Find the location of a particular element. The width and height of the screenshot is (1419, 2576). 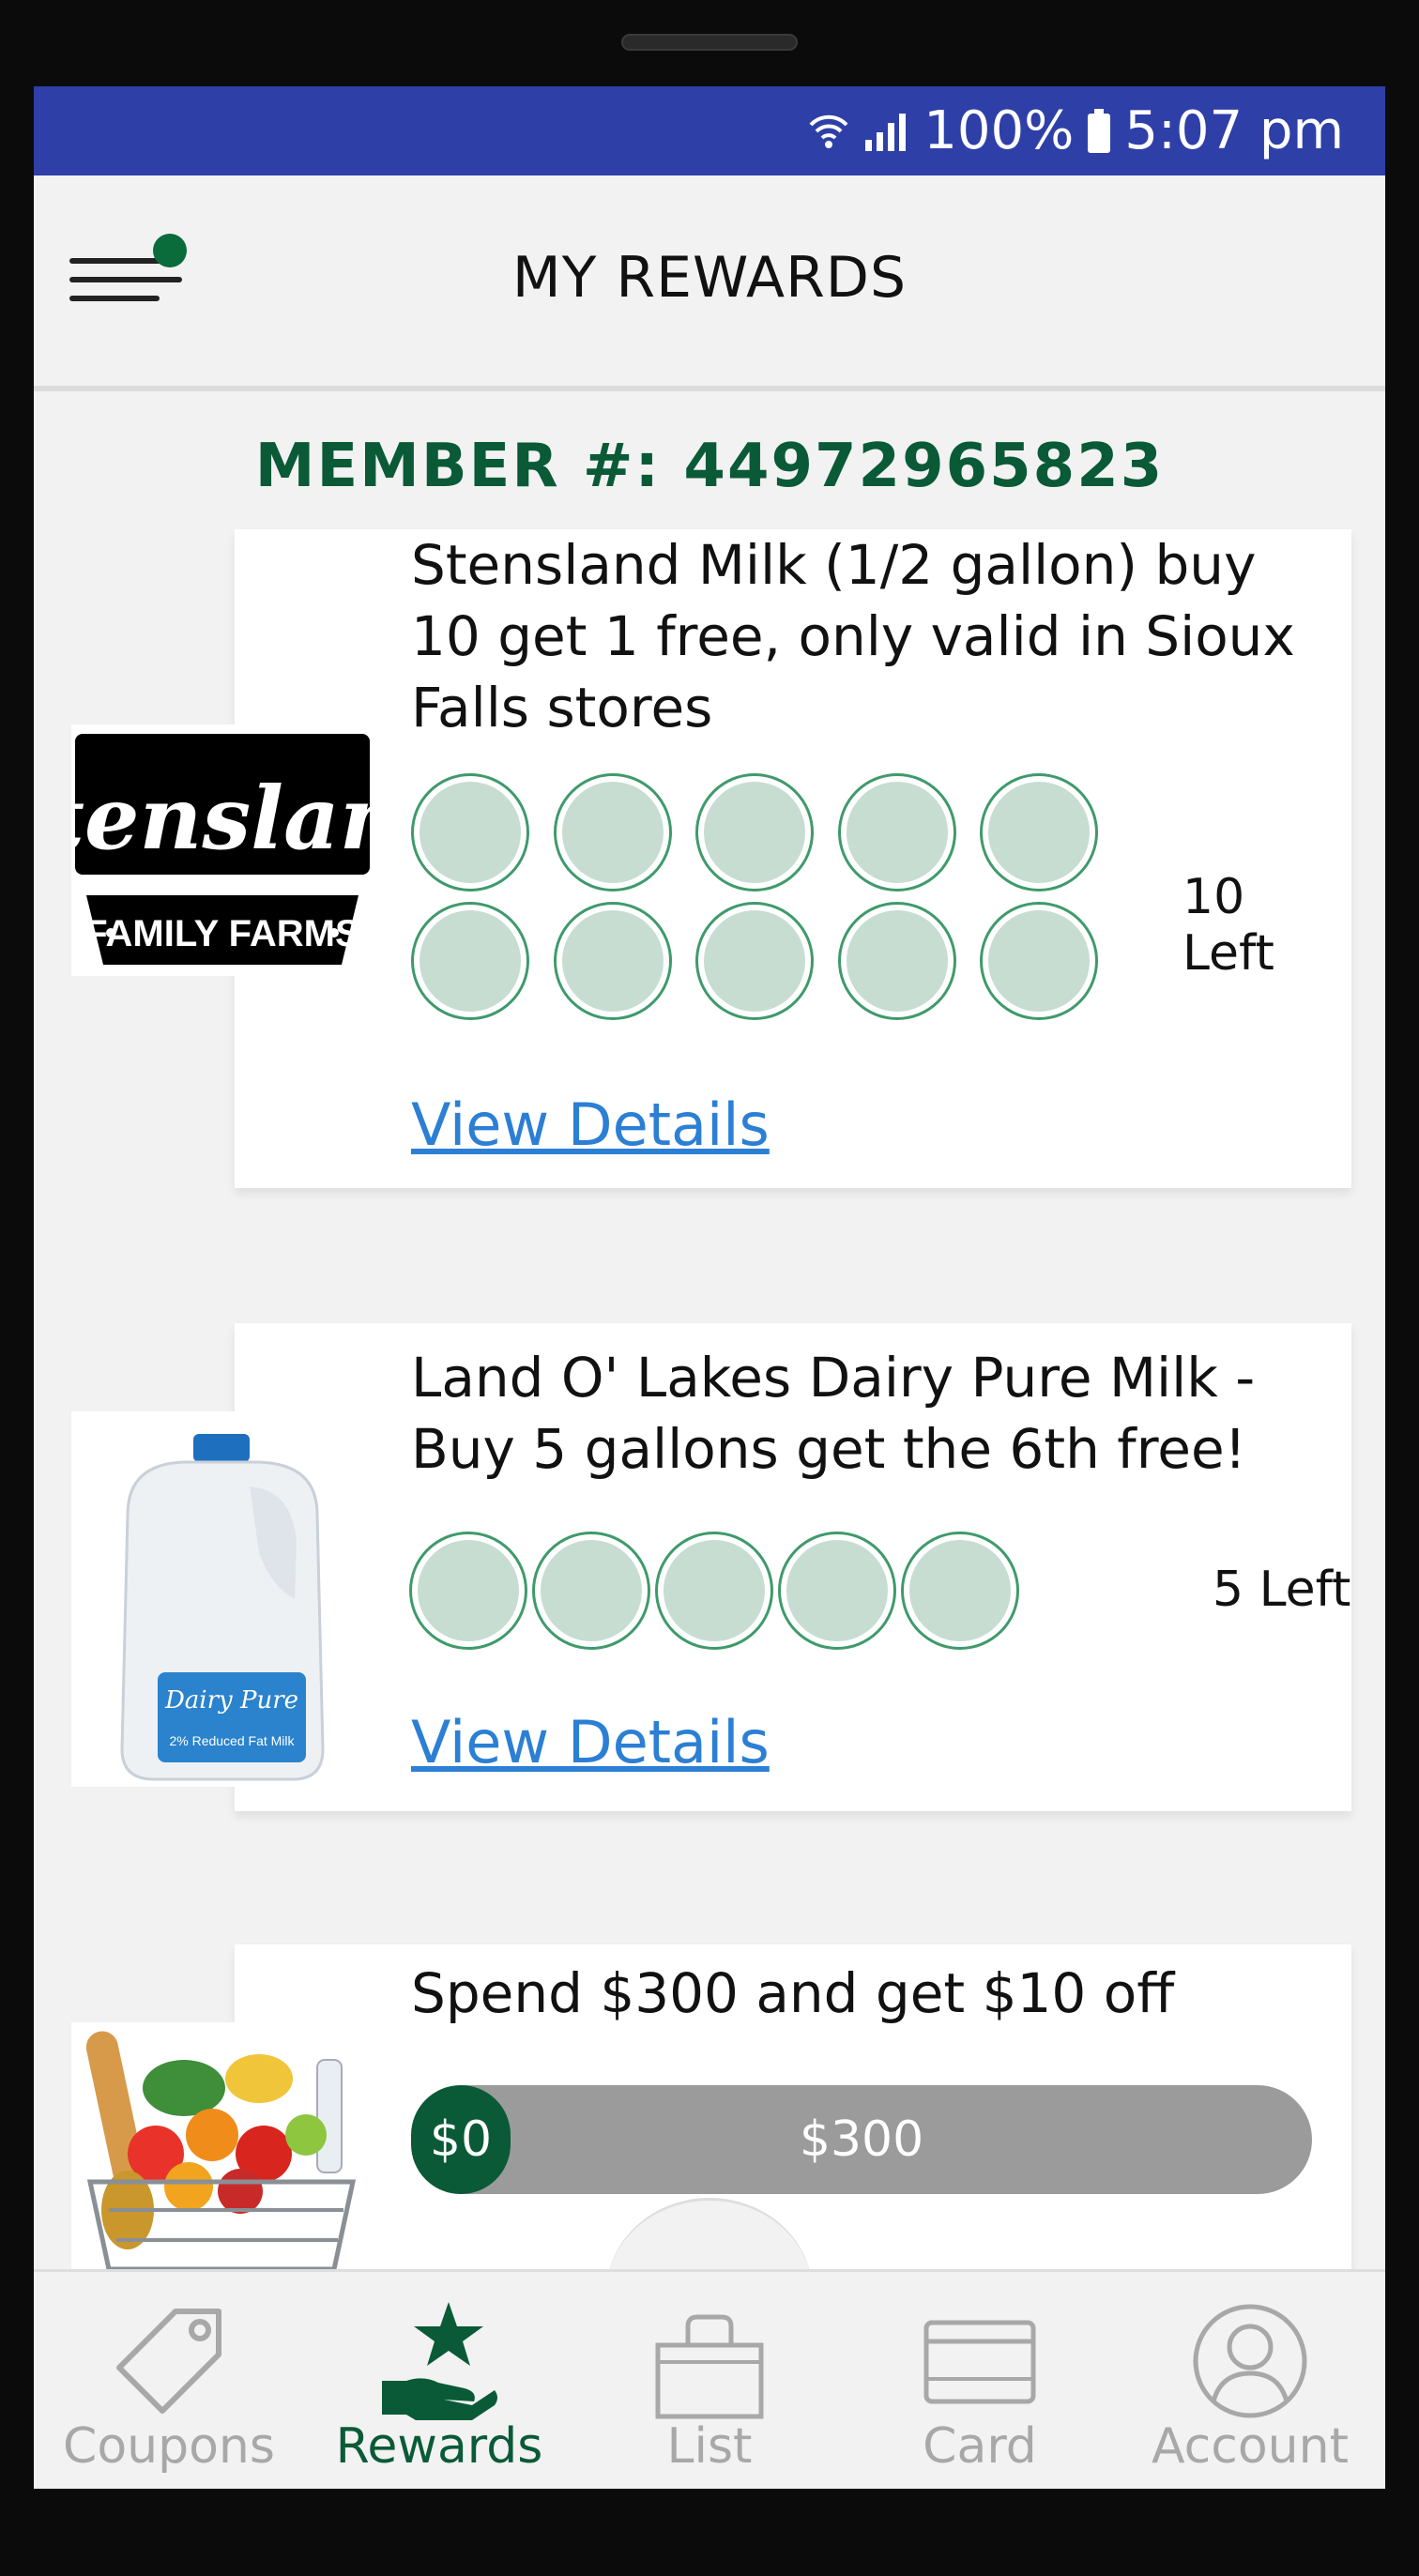

reward-title: Spend $300 and get $10 off is located at coordinates (793, 1993).